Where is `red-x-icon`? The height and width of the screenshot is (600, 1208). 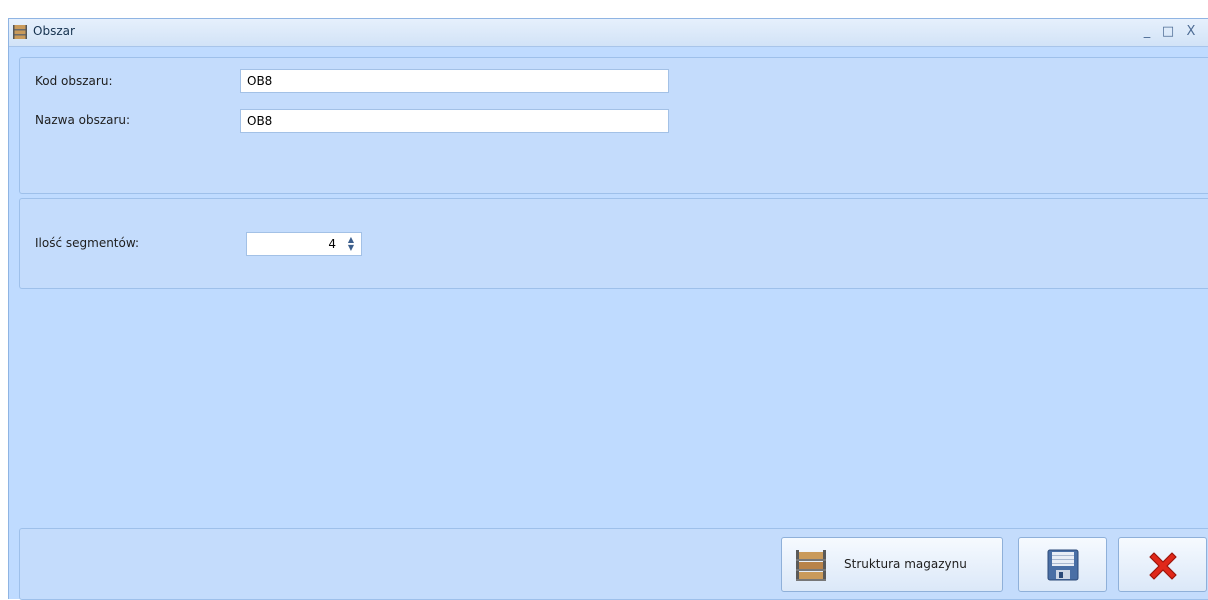 red-x-icon is located at coordinates (1163, 566).